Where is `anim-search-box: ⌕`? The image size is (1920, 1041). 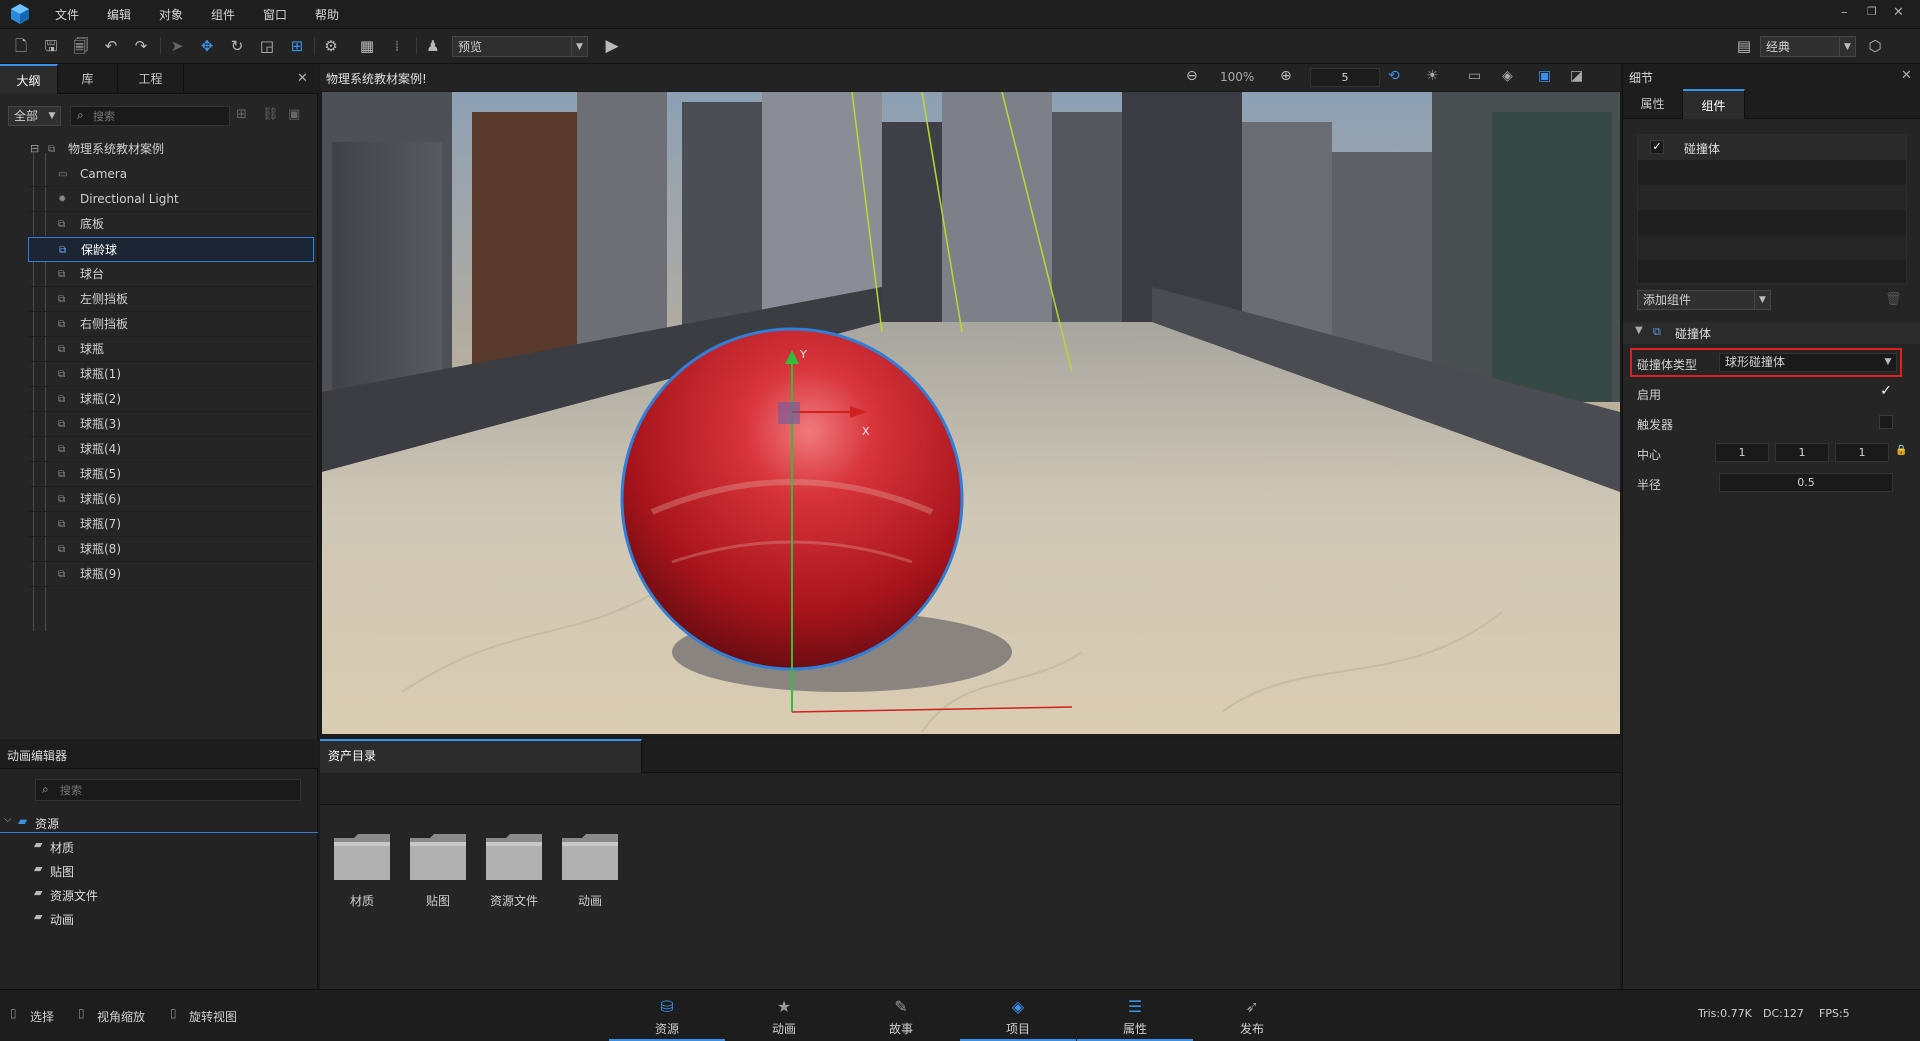
anim-search-box: ⌕ is located at coordinates (168, 790).